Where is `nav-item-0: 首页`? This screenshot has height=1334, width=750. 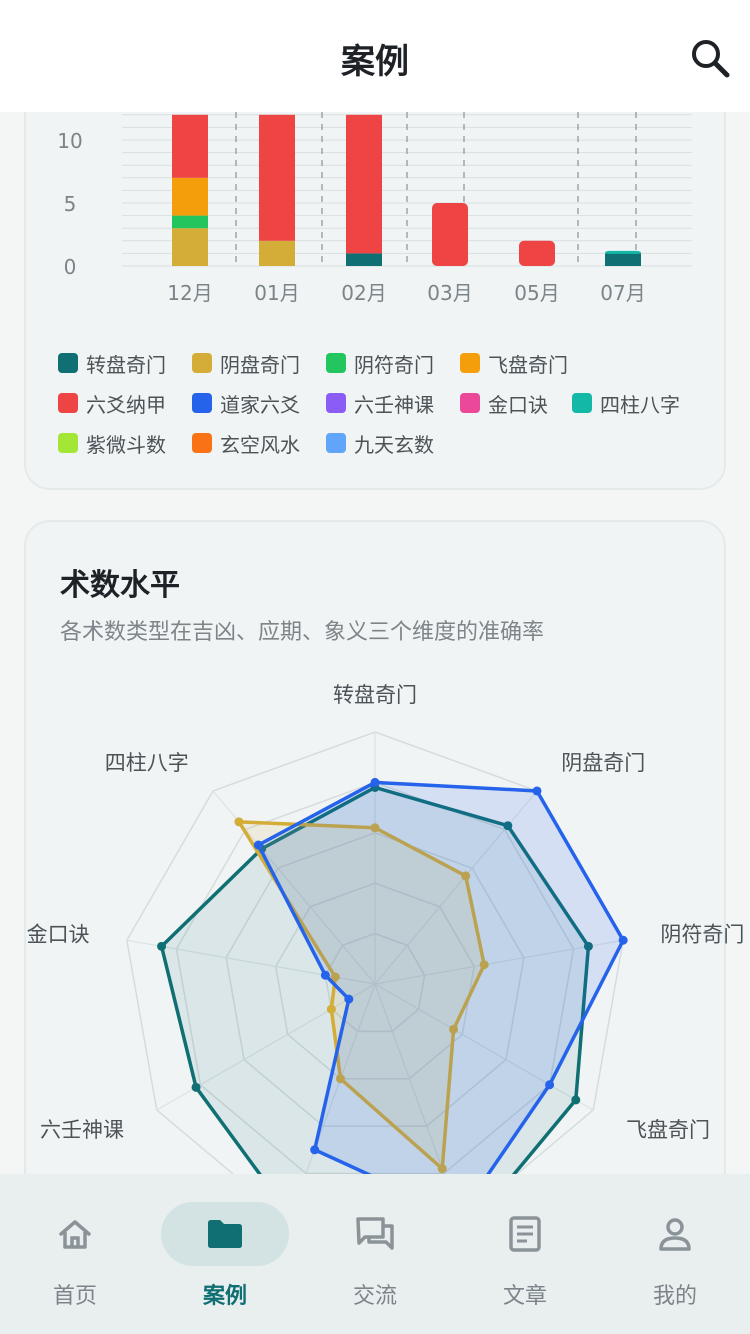
nav-item-0: 首页 is located at coordinates (75, 1254).